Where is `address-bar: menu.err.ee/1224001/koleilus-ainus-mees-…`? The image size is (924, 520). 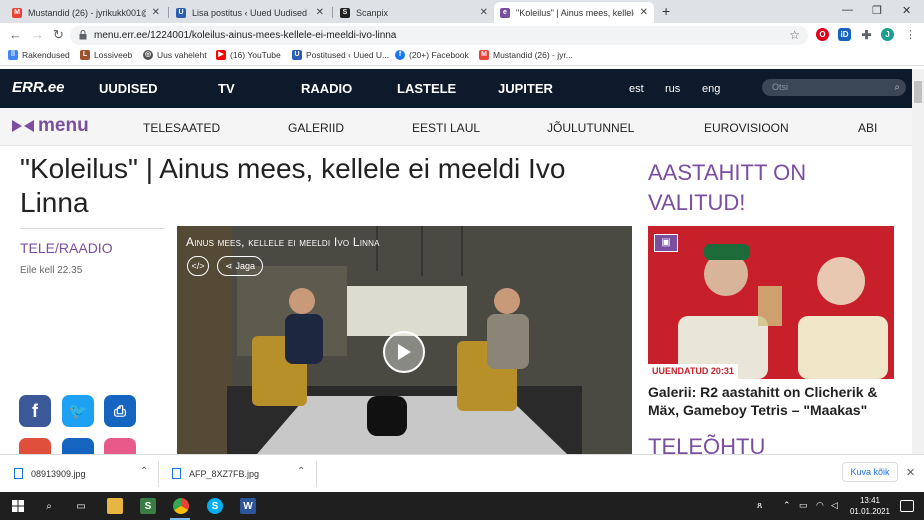 address-bar: menu.err.ee/1224001/koleilus-ainus-mees-… is located at coordinates (439, 35).